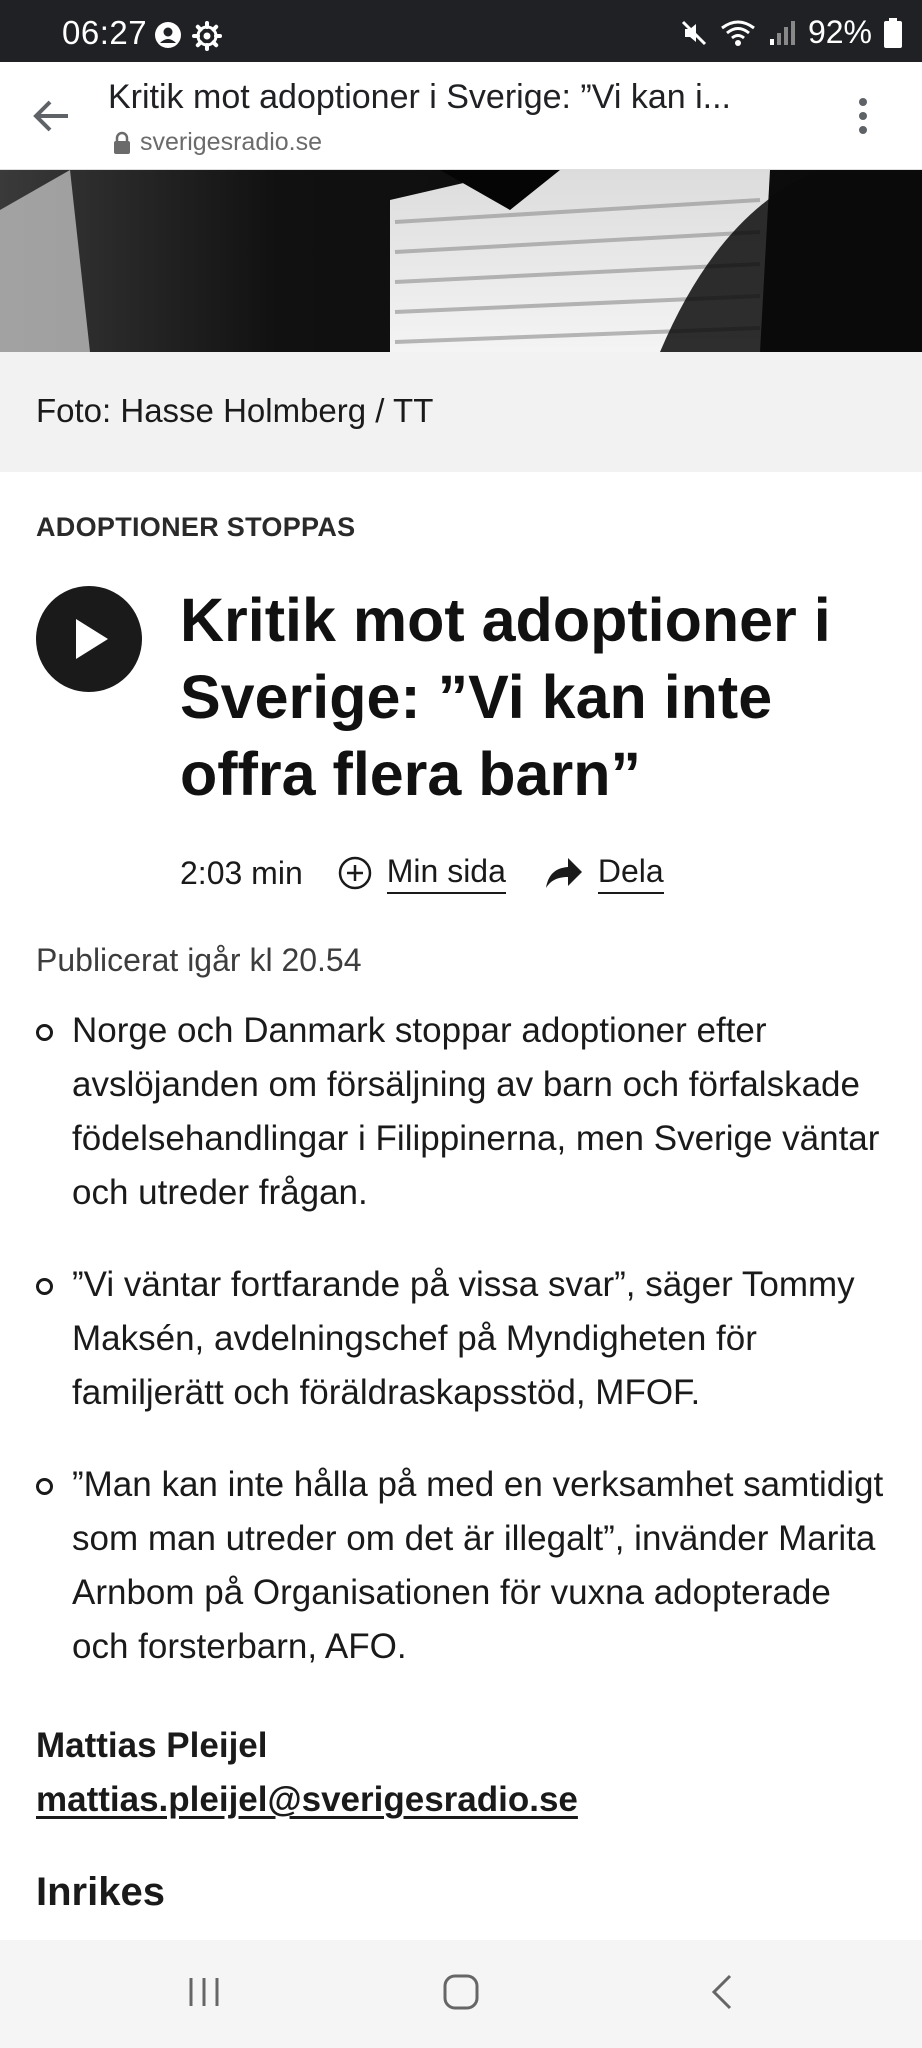 This screenshot has width=922, height=2048. What do you see at coordinates (782, 32) in the screenshot?
I see `signal-icon` at bounding box center [782, 32].